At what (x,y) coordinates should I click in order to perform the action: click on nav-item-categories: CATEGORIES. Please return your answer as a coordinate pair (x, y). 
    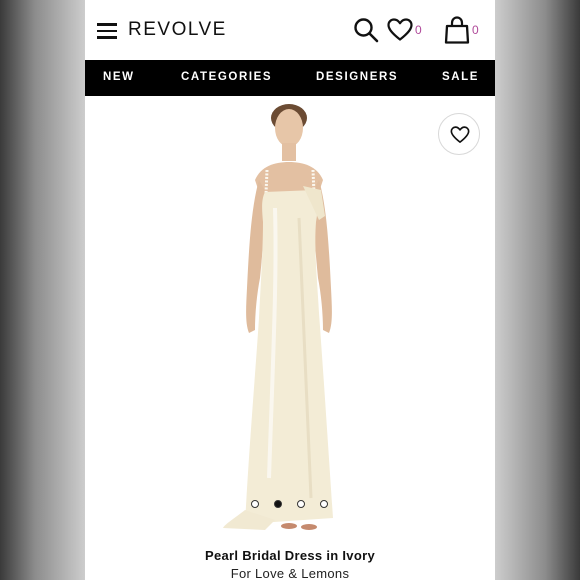
    Looking at the image, I should click on (226, 77).